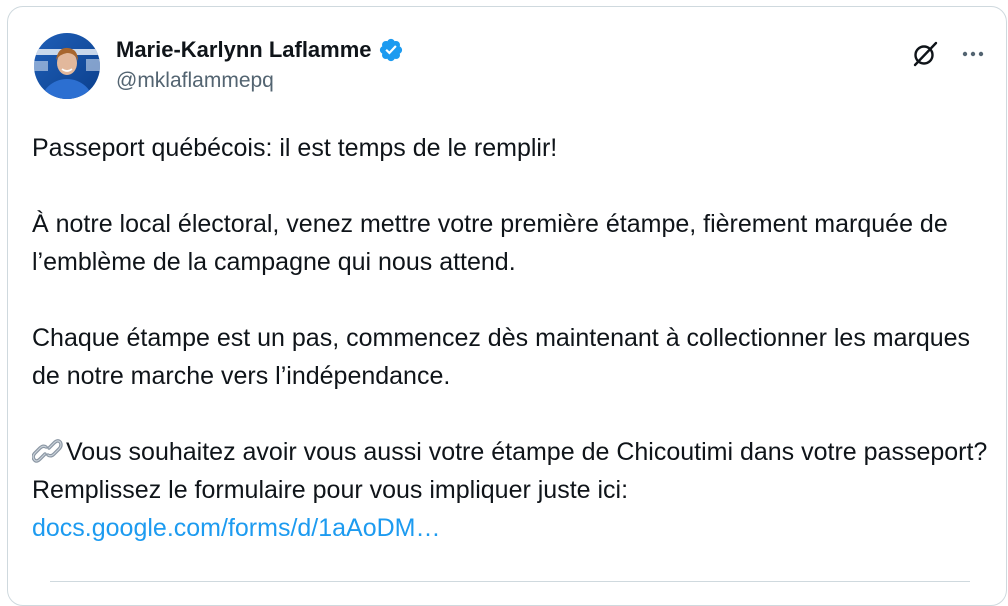 This screenshot has width=1008, height=606. I want to click on display-name: Marie-Karlynn Laflamme, so click(244, 50).